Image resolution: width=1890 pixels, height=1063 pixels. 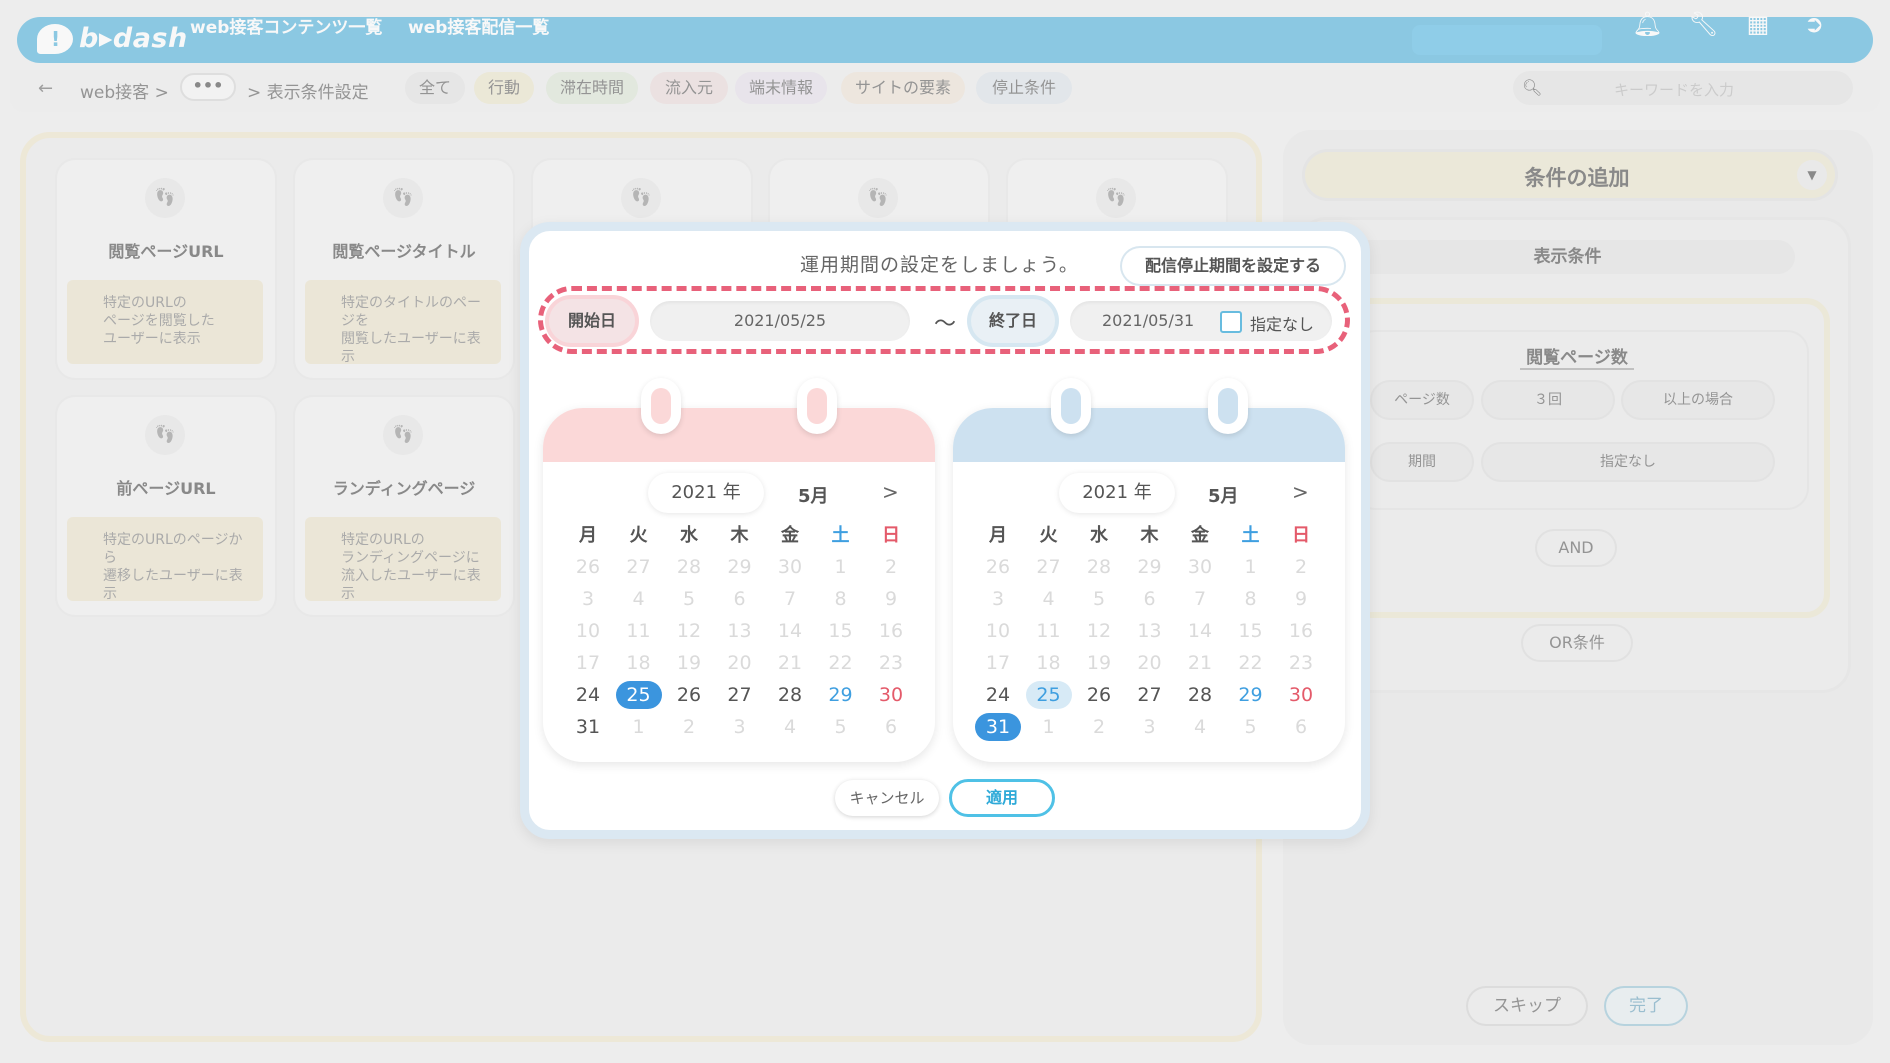 What do you see at coordinates (1301, 535) in the screenshot?
I see `weekday-label: 日` at bounding box center [1301, 535].